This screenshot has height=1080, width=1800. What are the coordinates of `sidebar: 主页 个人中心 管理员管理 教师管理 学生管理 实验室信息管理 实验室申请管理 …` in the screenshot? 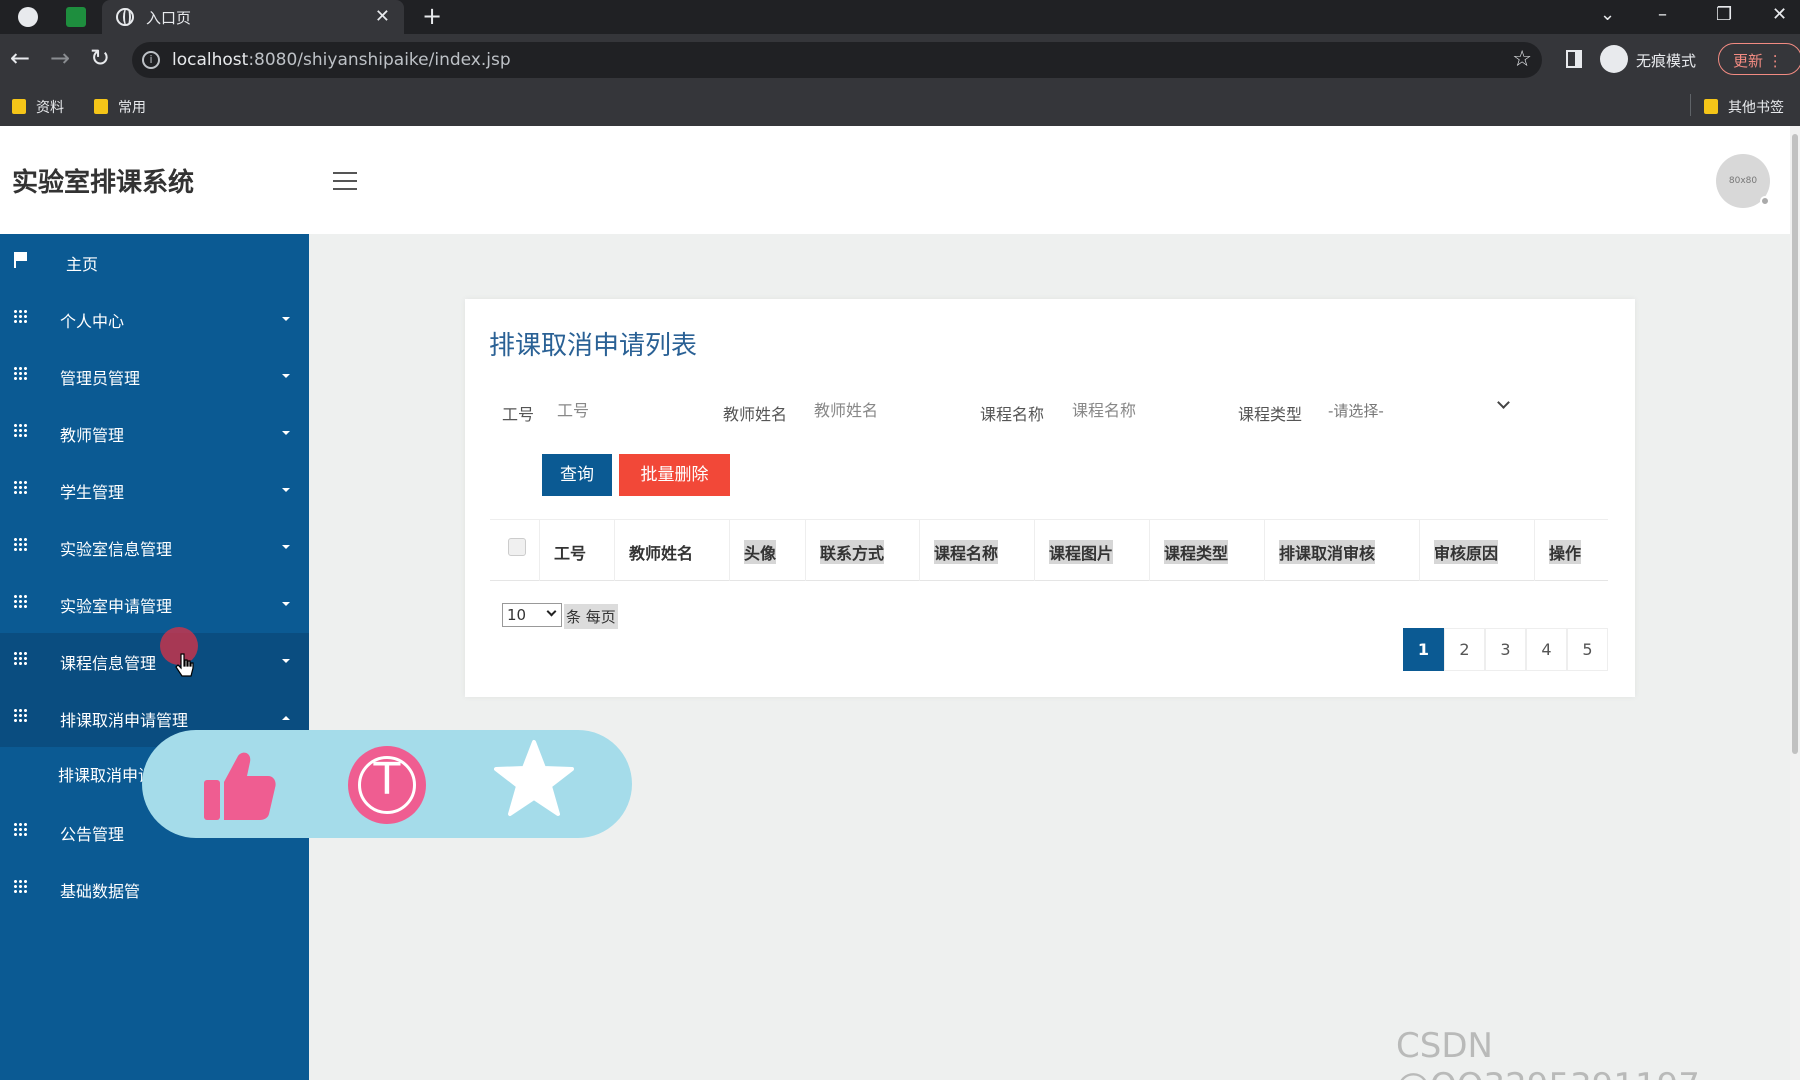 It's located at (154, 657).